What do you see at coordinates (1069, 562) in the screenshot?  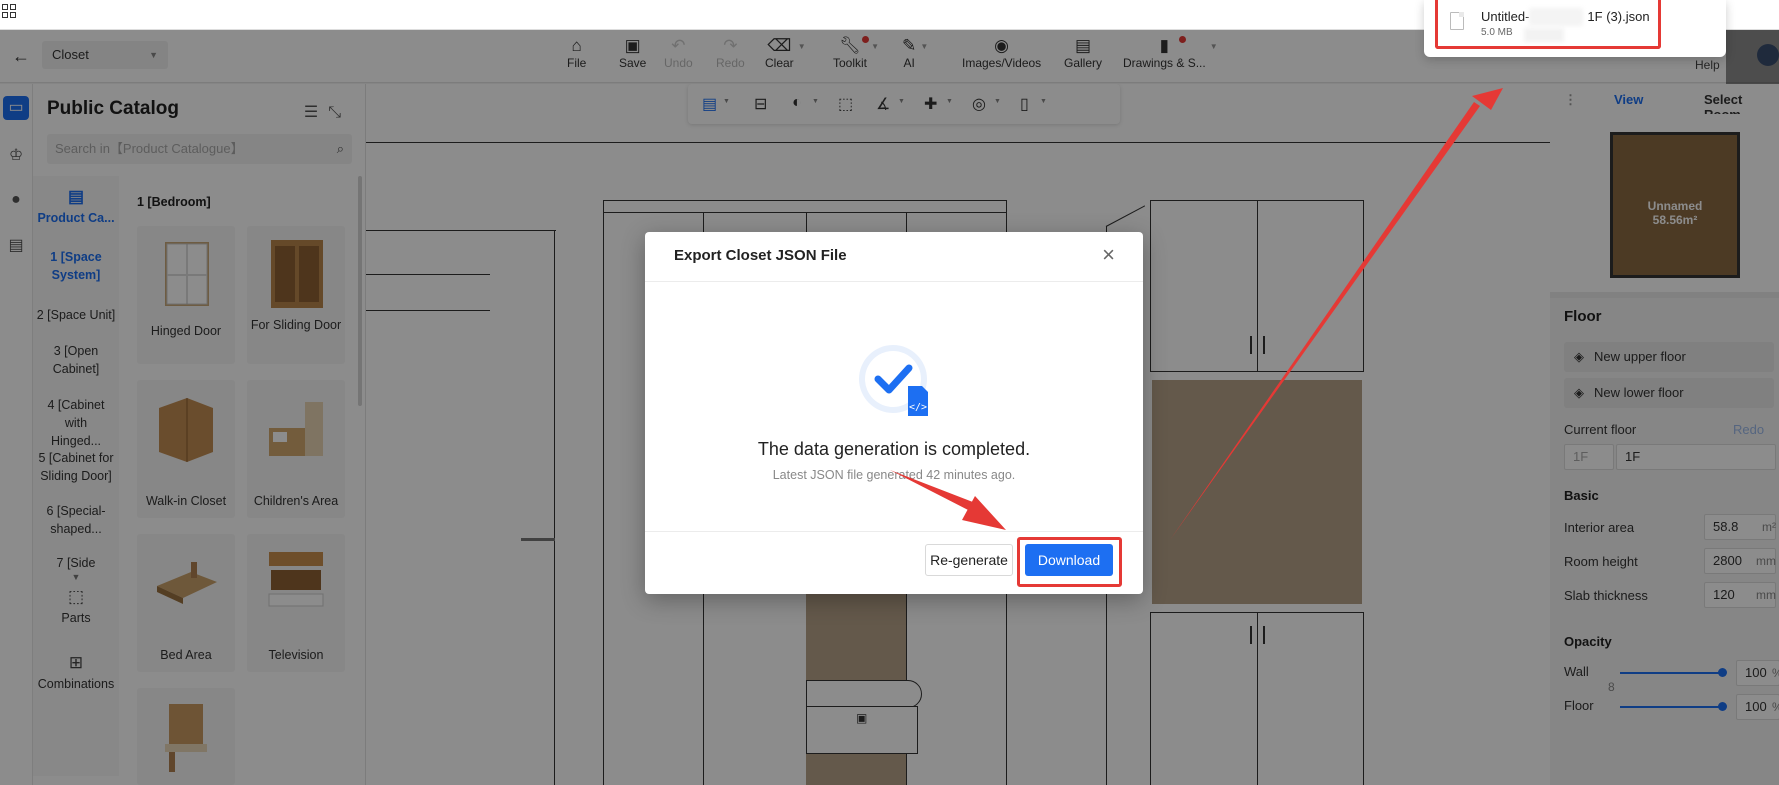 I see `download-highlight` at bounding box center [1069, 562].